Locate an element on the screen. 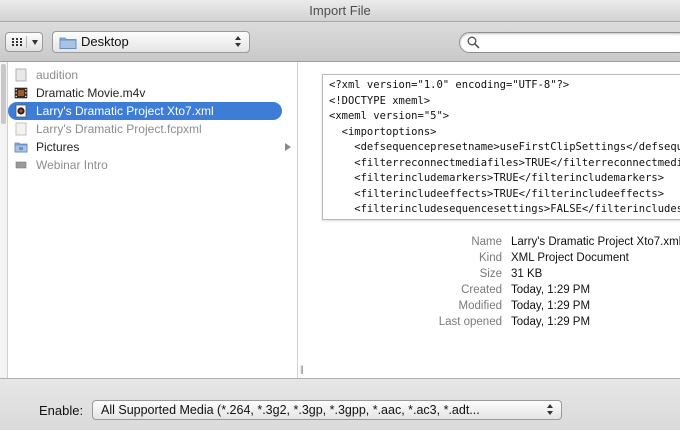 The image size is (680, 430). info-key-size: Size is located at coordinates (490, 274).